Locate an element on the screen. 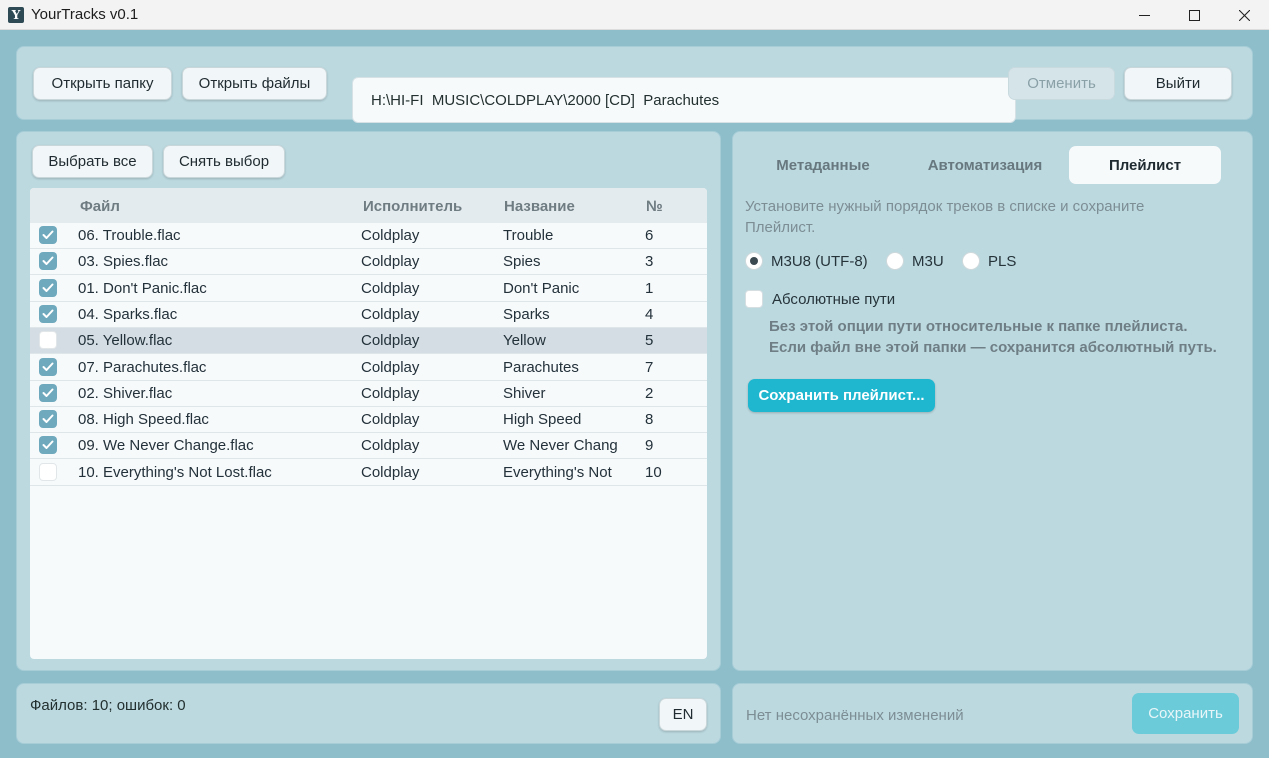  app-logo-icon: Y is located at coordinates (16, 14).